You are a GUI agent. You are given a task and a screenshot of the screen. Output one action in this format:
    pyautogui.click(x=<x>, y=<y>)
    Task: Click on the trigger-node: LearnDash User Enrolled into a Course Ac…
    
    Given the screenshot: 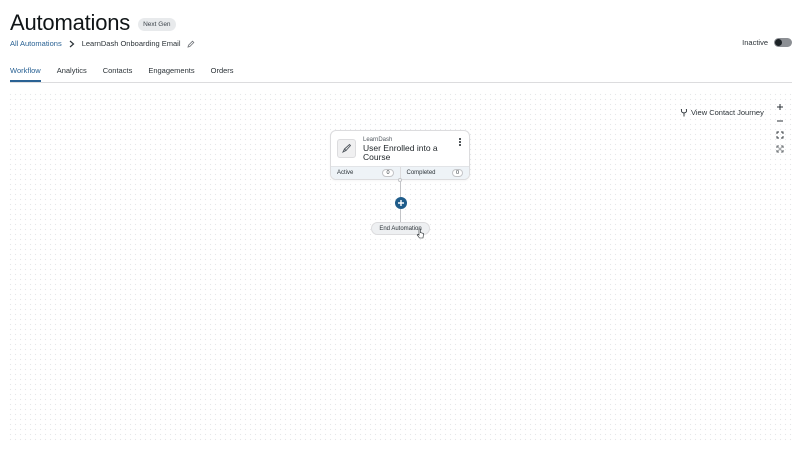 What is the action you would take?
    pyautogui.click(x=400, y=155)
    